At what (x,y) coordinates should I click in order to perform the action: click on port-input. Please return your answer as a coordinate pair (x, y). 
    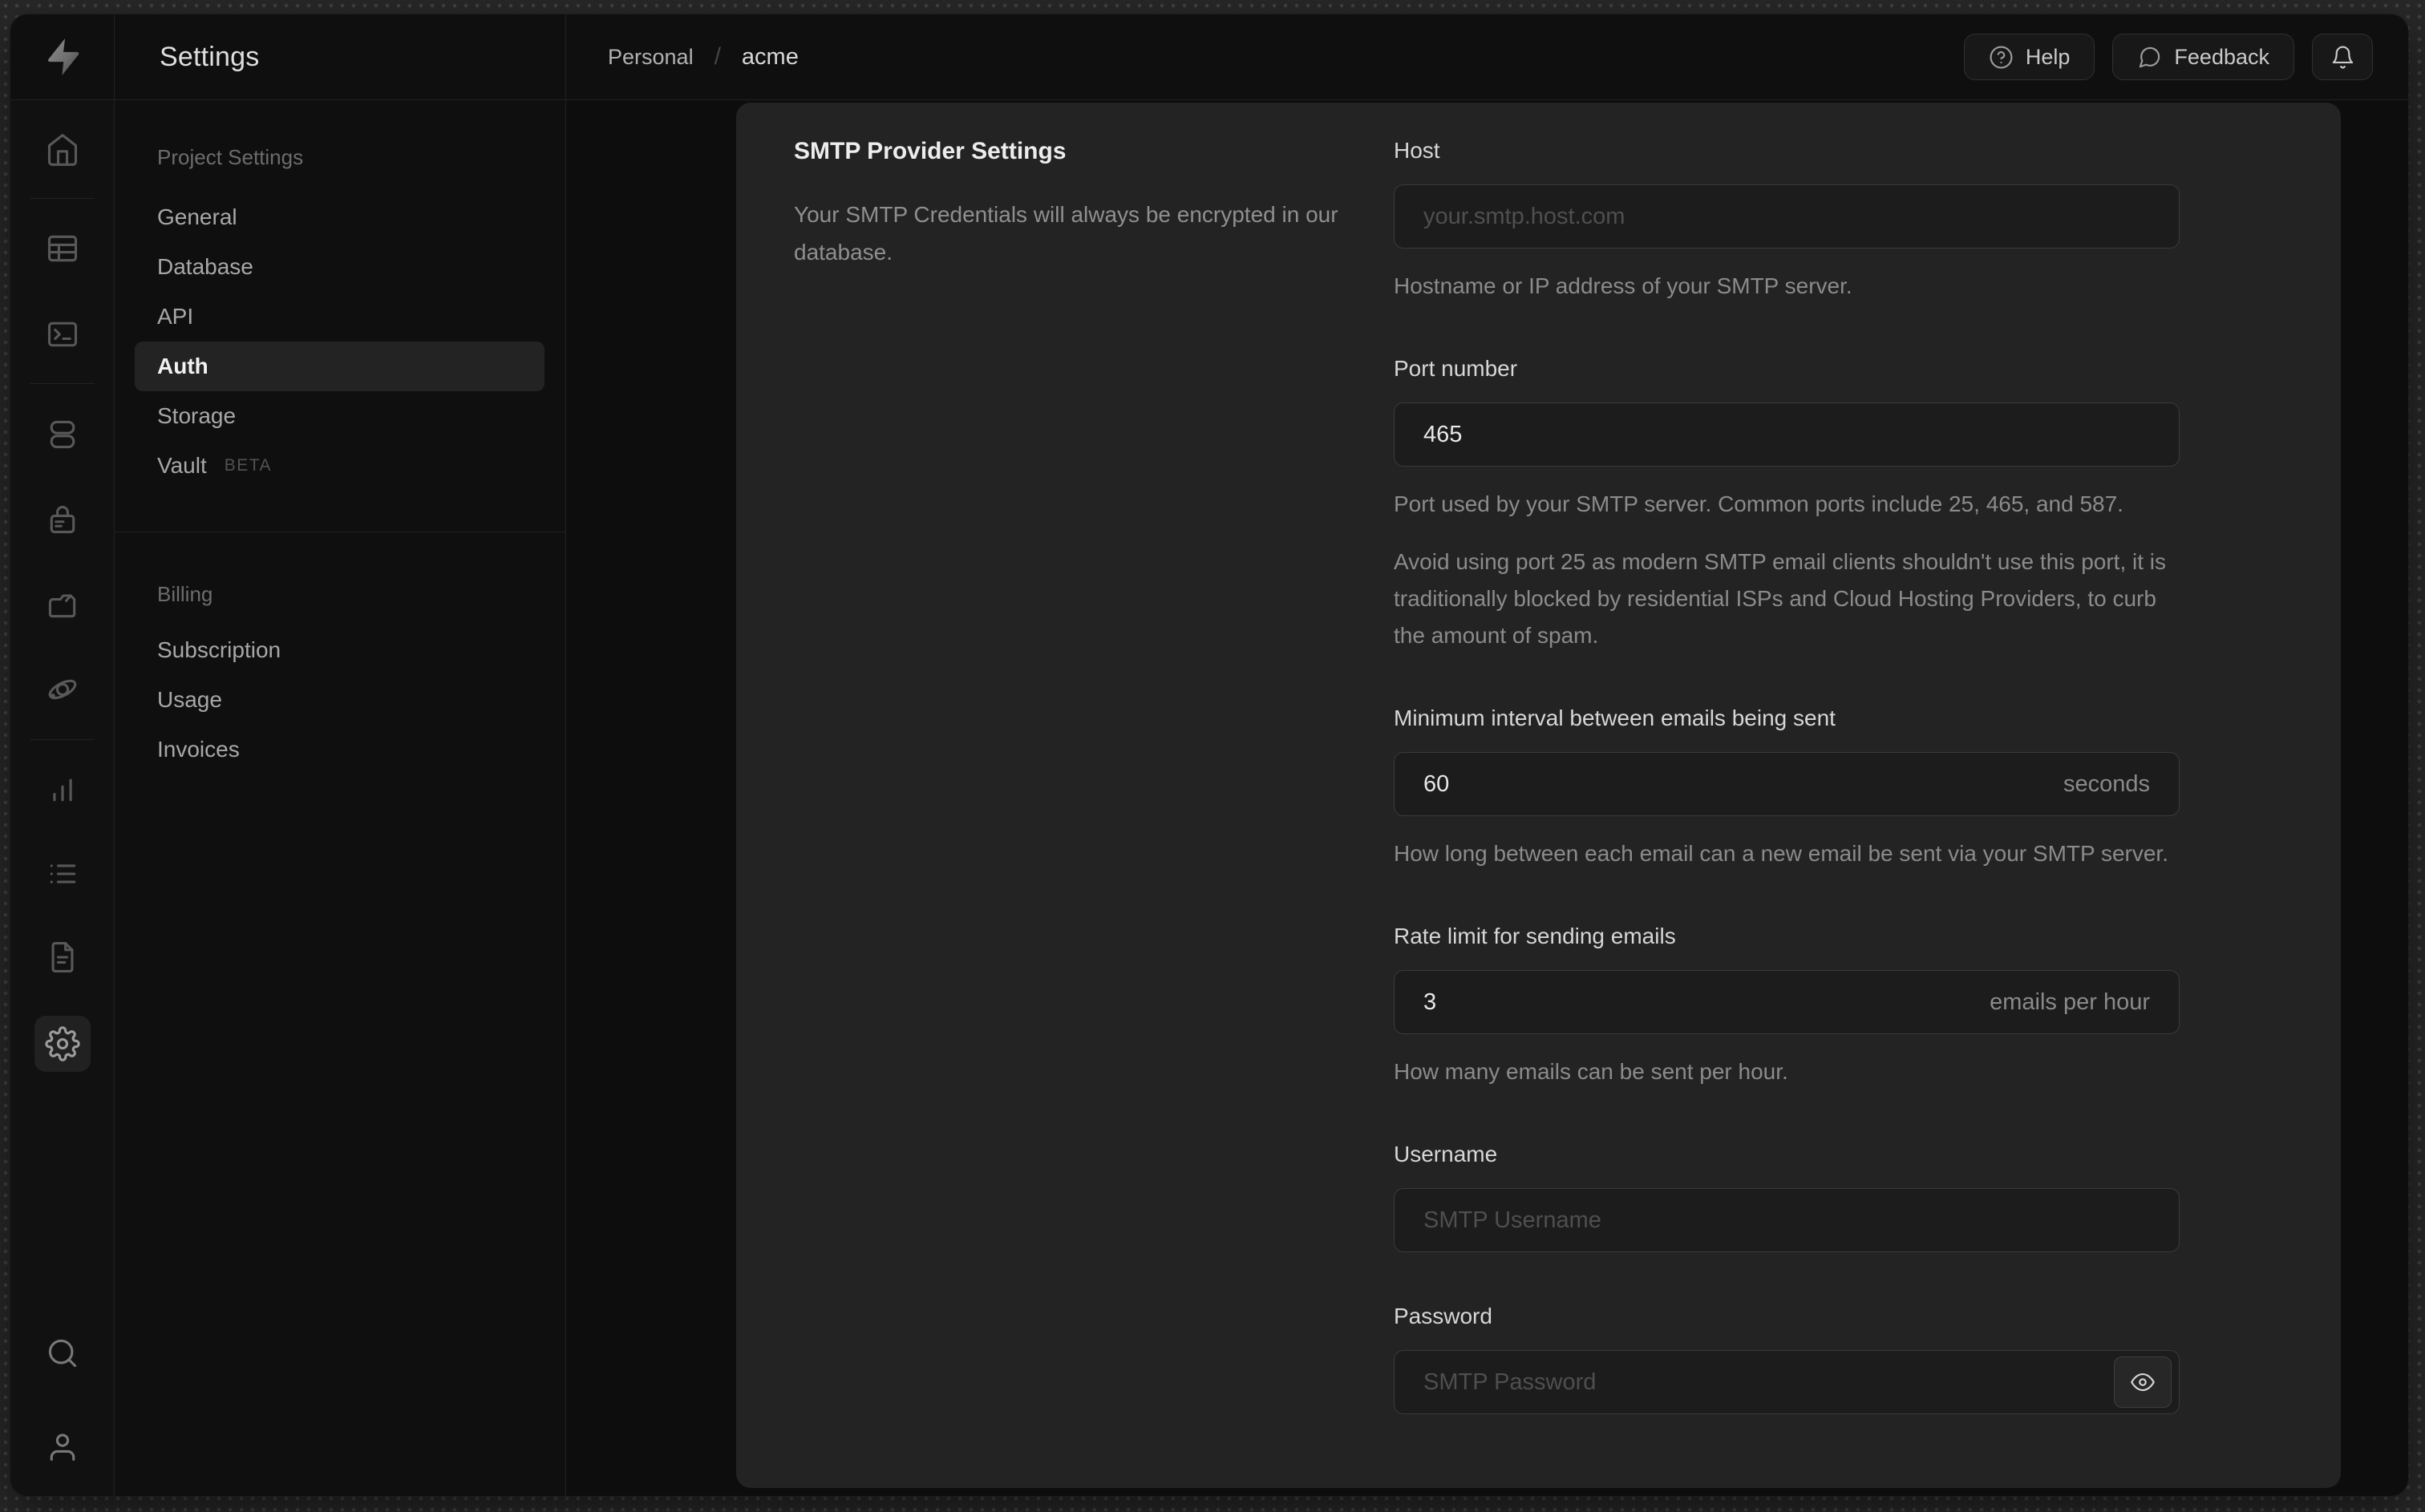
    Looking at the image, I should click on (1787, 434).